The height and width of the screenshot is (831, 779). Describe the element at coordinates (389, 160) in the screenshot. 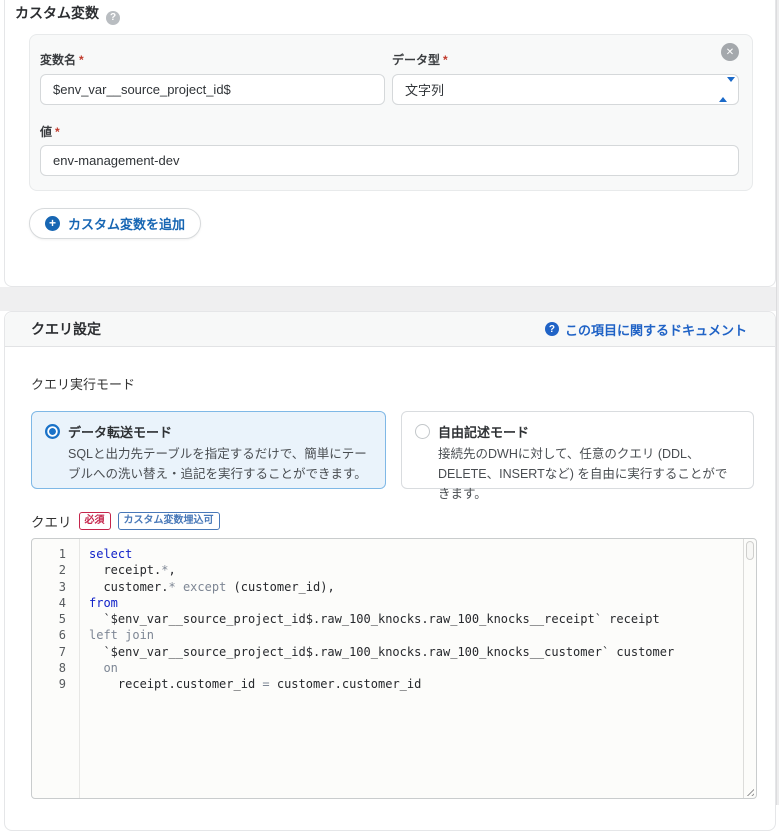

I see `value-input` at that location.